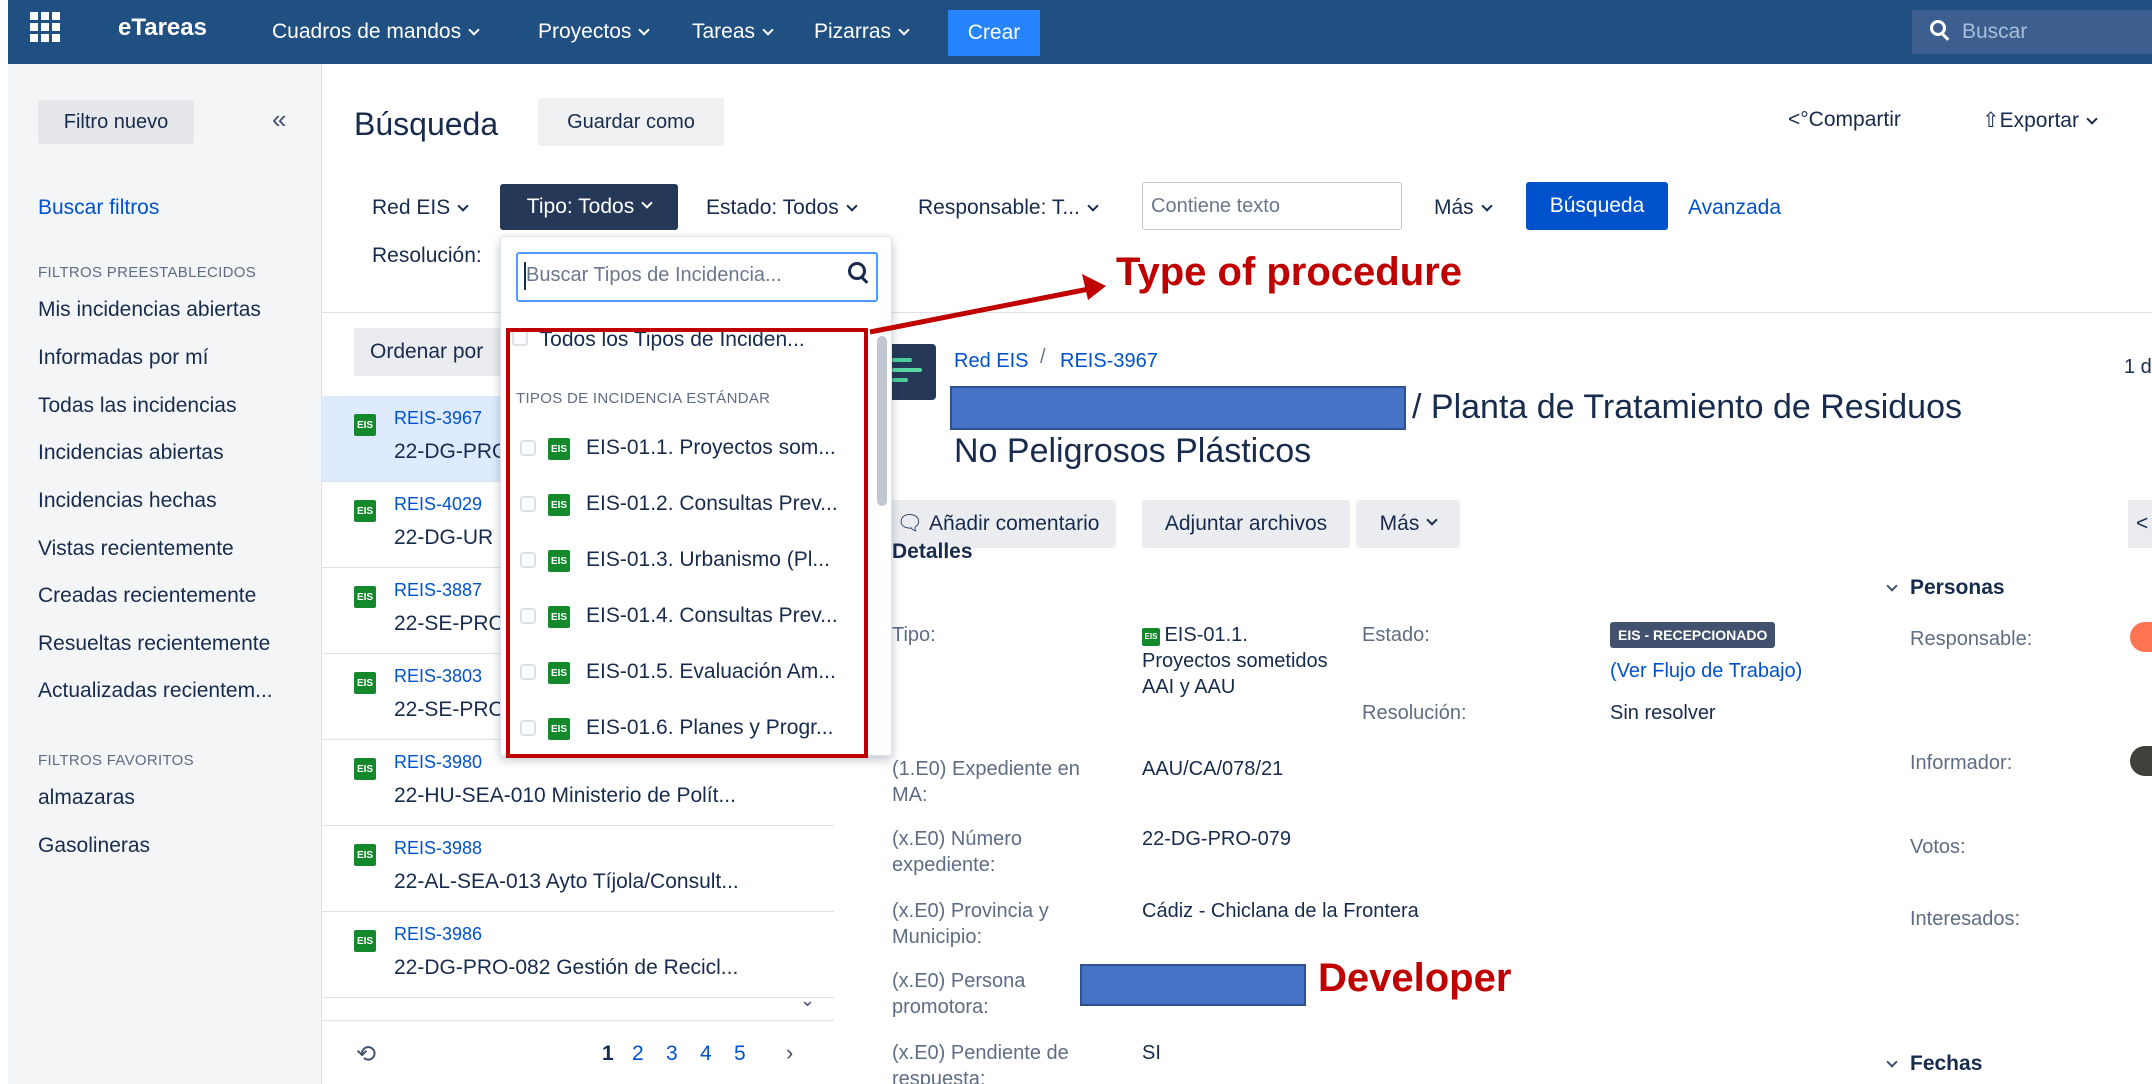  I want to click on page-5: 5, so click(740, 1054).